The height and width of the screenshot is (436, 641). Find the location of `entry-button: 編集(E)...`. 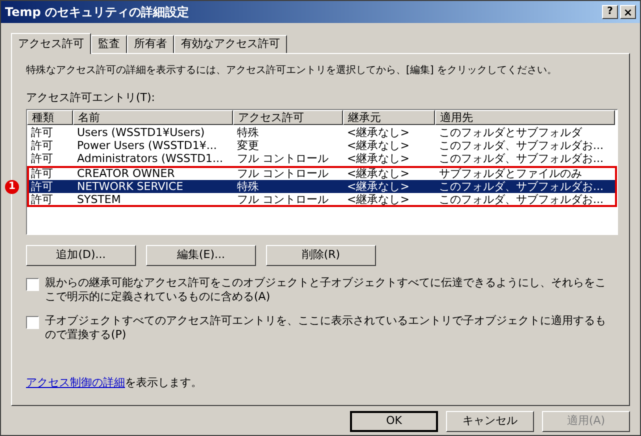

entry-button: 編集(E)... is located at coordinates (201, 255).